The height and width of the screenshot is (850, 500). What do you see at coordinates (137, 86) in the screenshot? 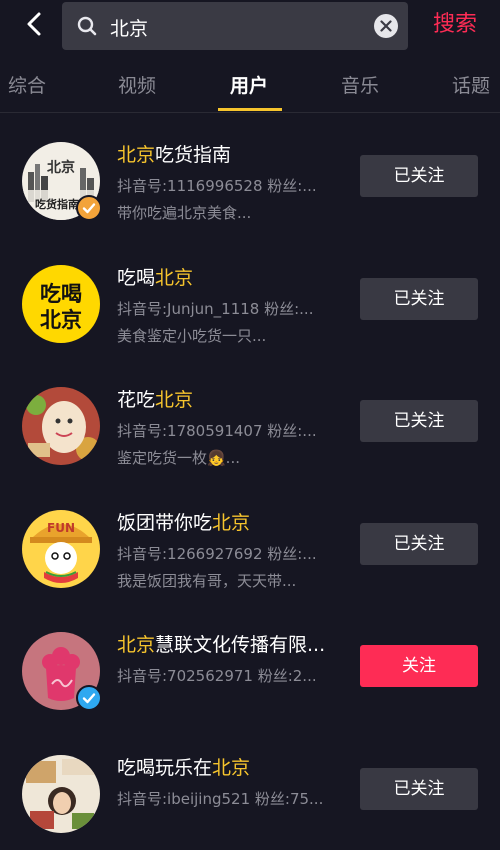
I see `tab-videos: 视频` at bounding box center [137, 86].